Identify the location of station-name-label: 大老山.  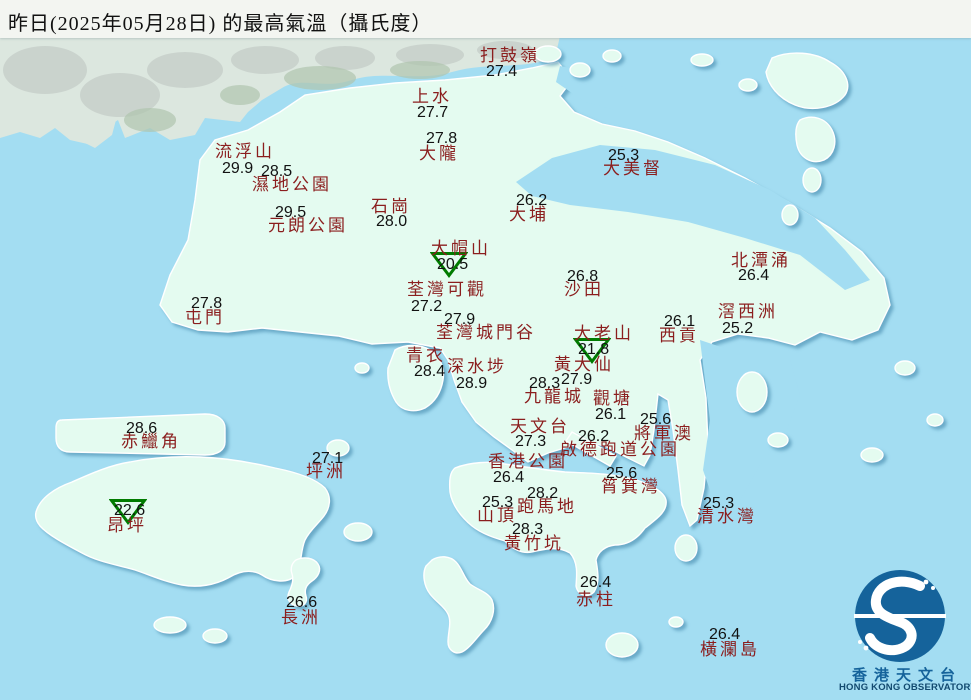
(604, 333).